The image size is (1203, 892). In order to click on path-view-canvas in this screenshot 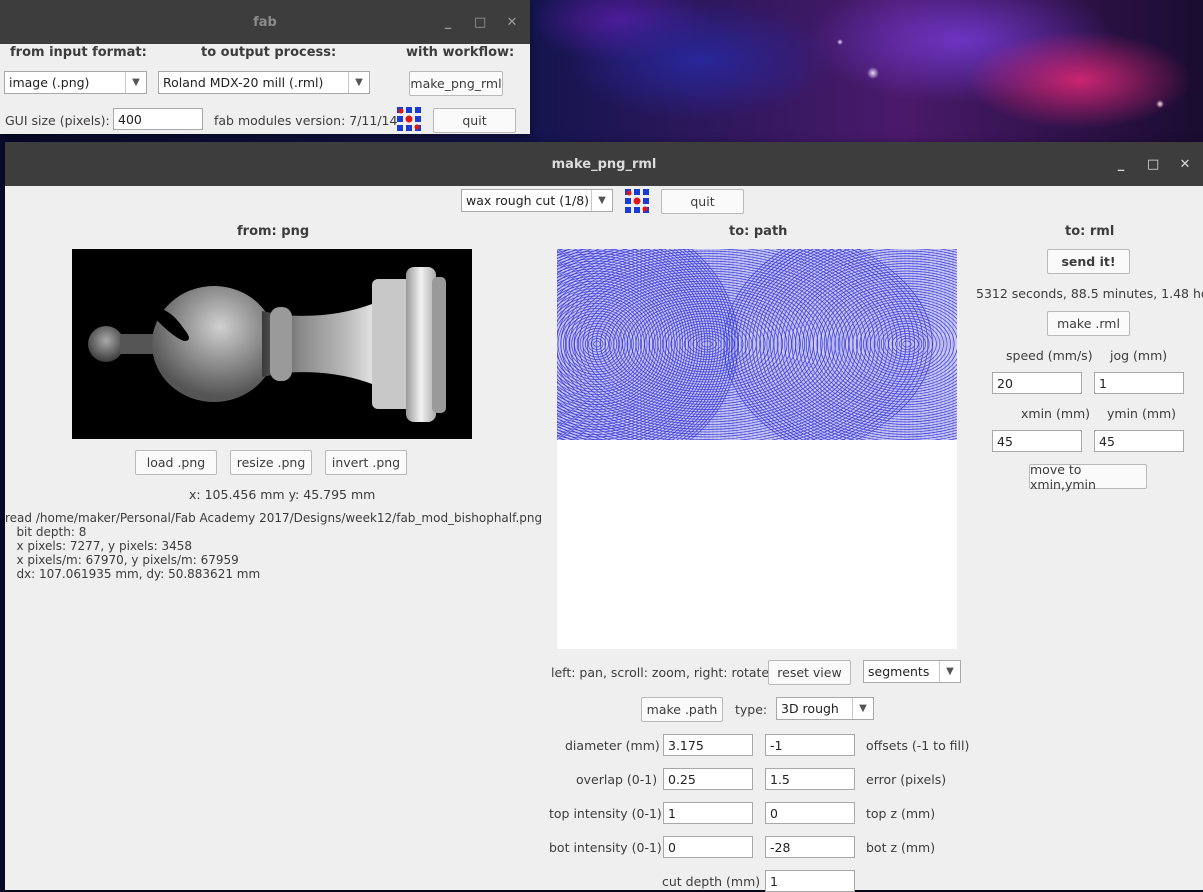, I will do `click(757, 449)`.